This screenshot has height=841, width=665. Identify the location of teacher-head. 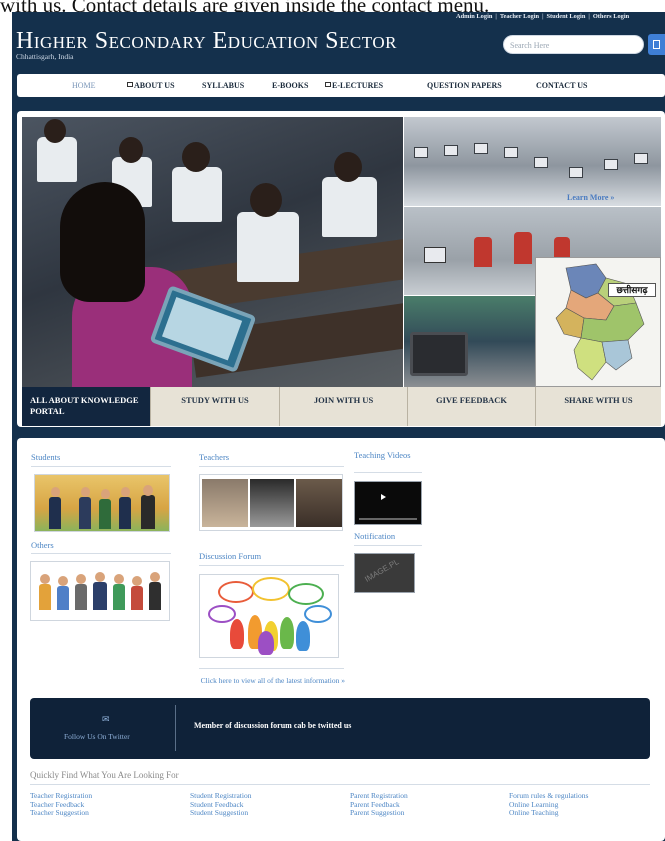
(102, 242).